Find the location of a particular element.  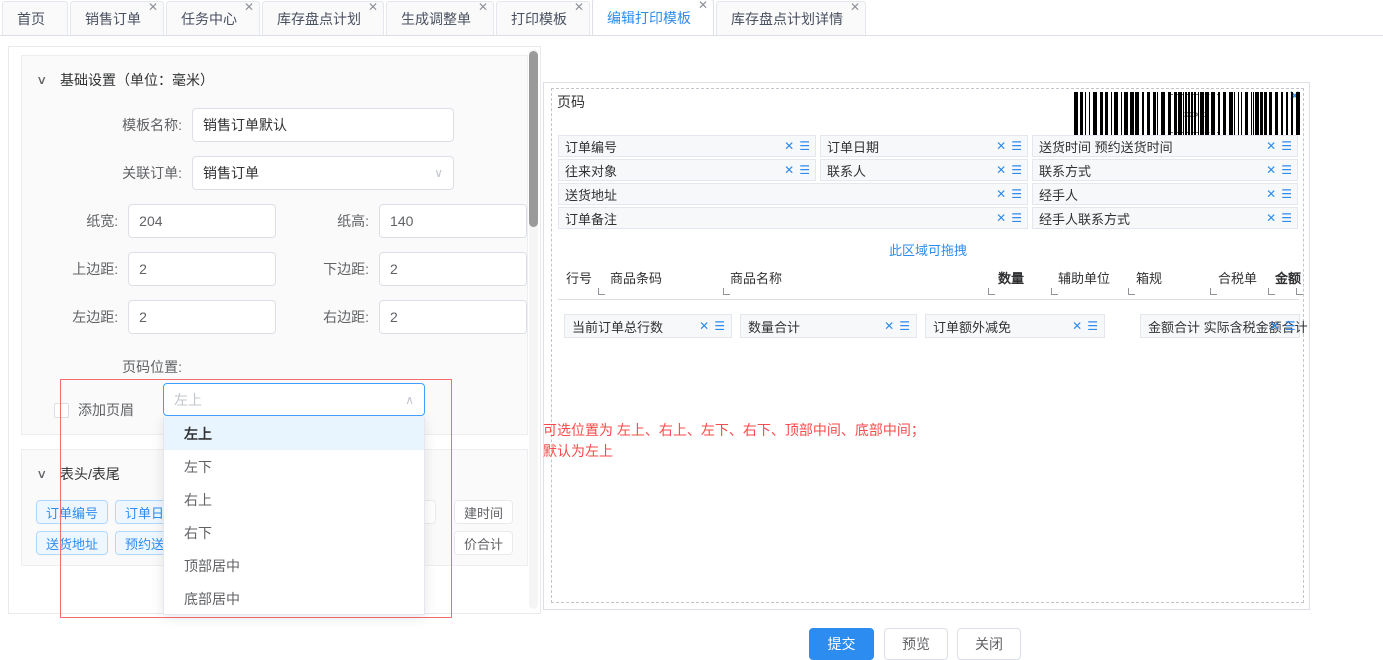

dropdown-option-5: 底部居中 is located at coordinates (294, 598).